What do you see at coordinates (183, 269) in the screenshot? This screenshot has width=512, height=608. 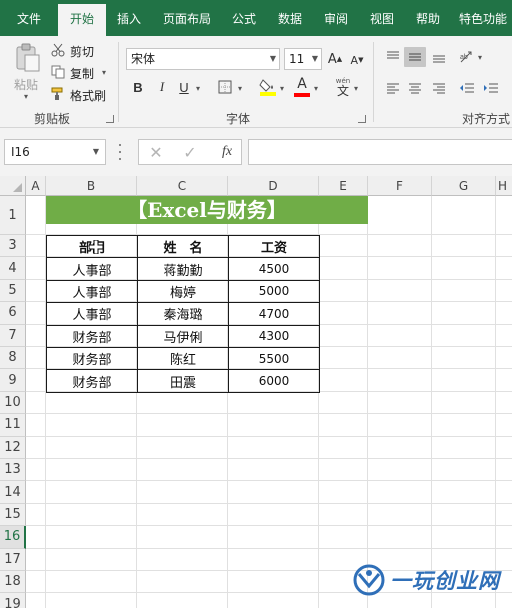 I see `name-cell: 蒋勤勤` at bounding box center [183, 269].